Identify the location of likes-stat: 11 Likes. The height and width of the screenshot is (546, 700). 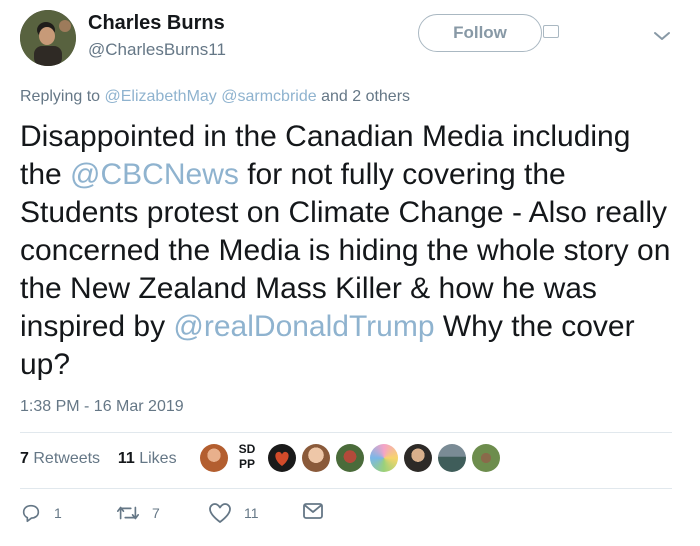
(147, 458).